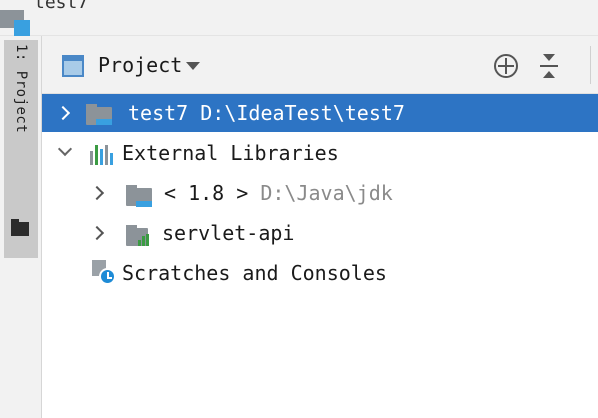  I want to click on project-toolbar: Project, so click(320, 65).